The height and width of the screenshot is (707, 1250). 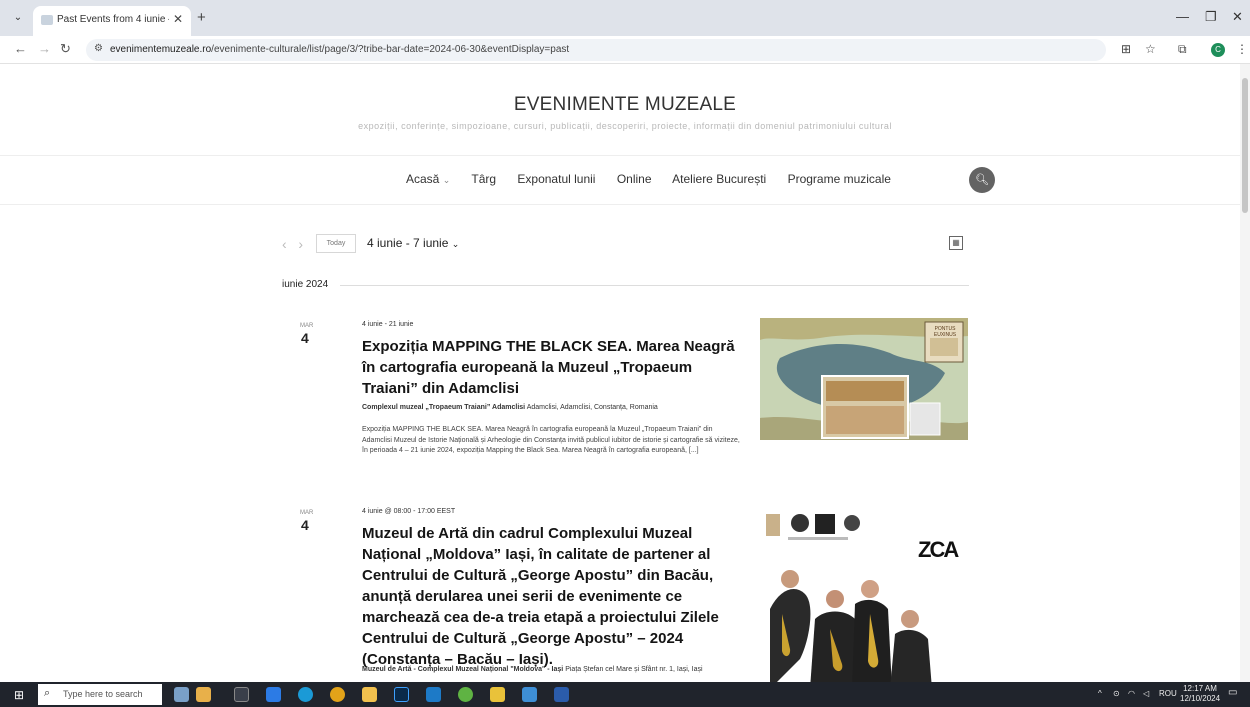 I want to click on translate-icon: ⊞, so click(x=1126, y=49).